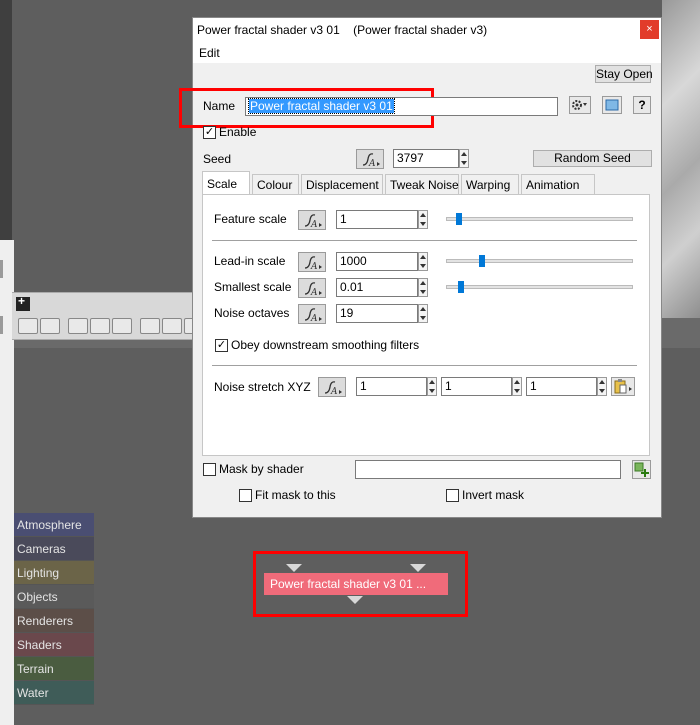 This screenshot has height=725, width=700. What do you see at coordinates (334, 391) in the screenshot?
I see `svg-text: A` at bounding box center [334, 391].